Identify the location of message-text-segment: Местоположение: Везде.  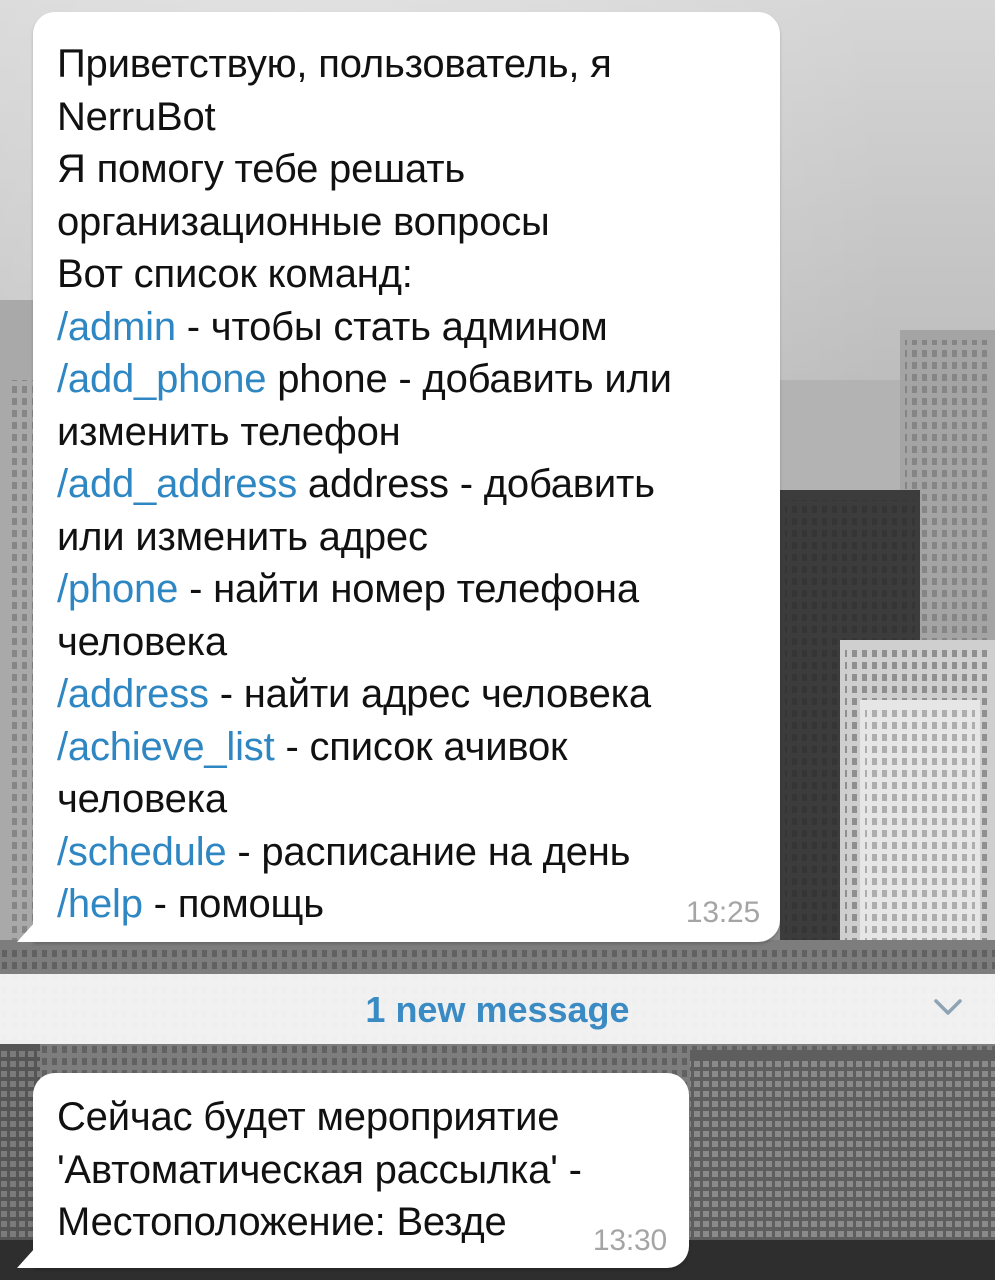
(282, 1222).